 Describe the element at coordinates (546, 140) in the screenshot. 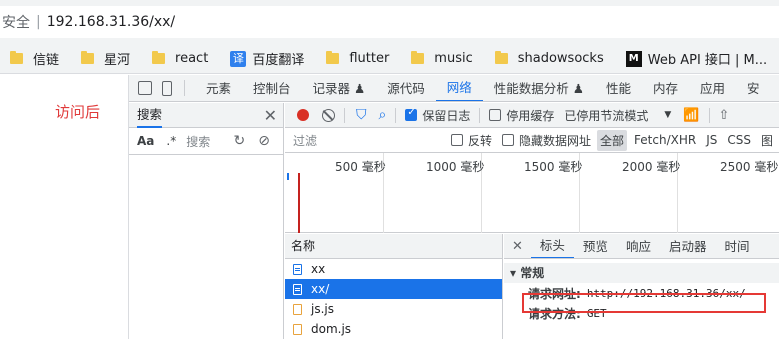

I see `hide-data-urls-checkbox: 隐藏数据网址` at that location.